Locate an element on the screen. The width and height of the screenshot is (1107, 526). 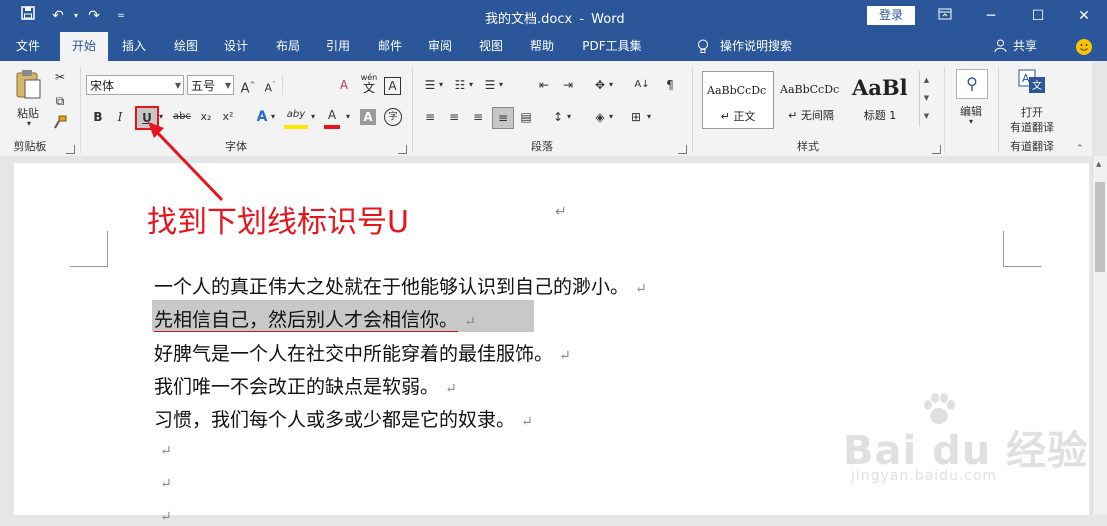
chevron-down-icon: ▼ is located at coordinates (926, 98).